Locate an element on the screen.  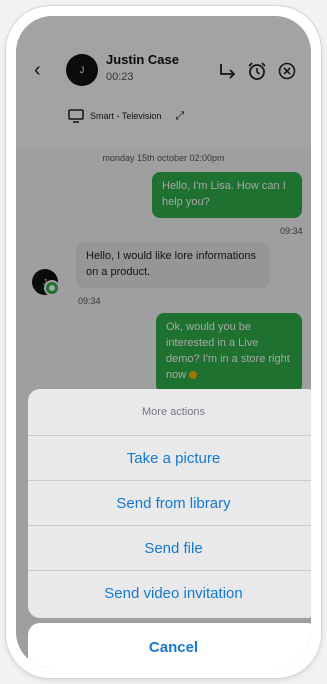
send-file-button: Send file is located at coordinates (169, 548).